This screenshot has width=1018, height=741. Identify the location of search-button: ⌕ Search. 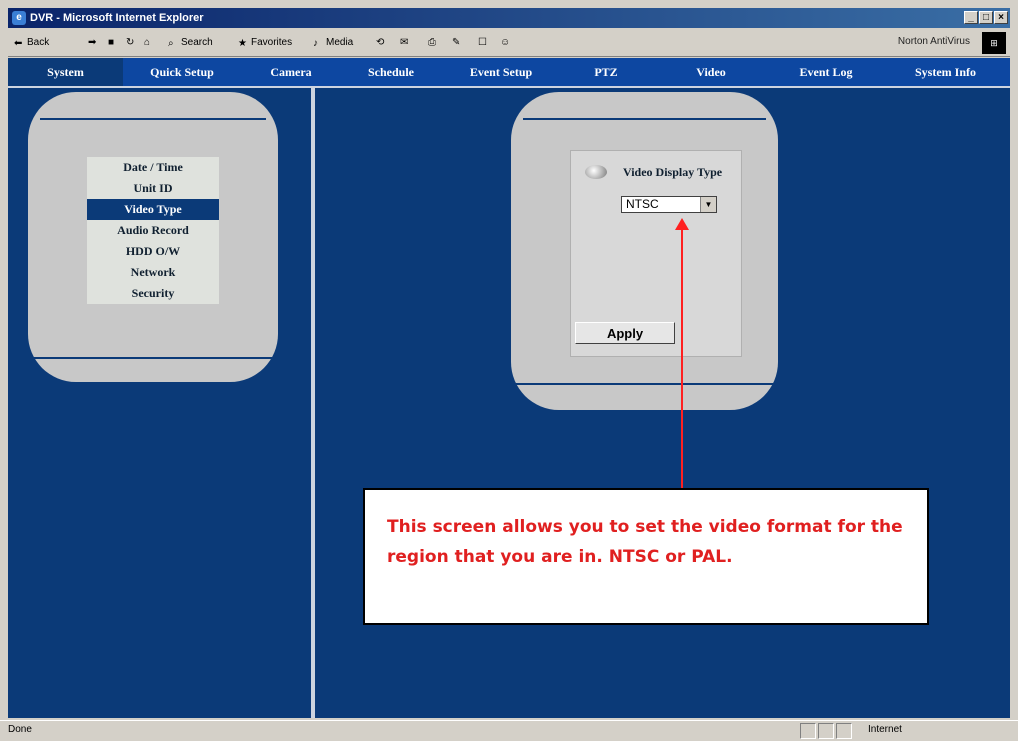
(190, 43).